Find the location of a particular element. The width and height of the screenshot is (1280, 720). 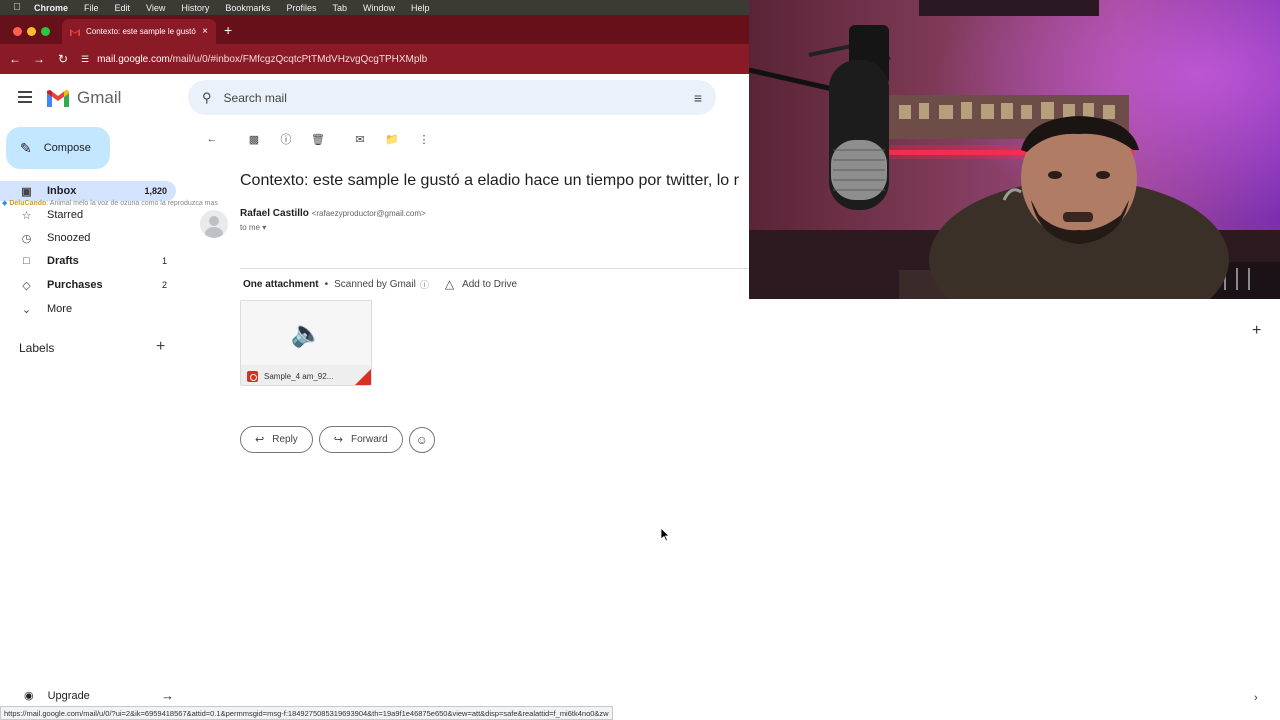

back-to-inbox-icon: ← is located at coordinates (212, 139).